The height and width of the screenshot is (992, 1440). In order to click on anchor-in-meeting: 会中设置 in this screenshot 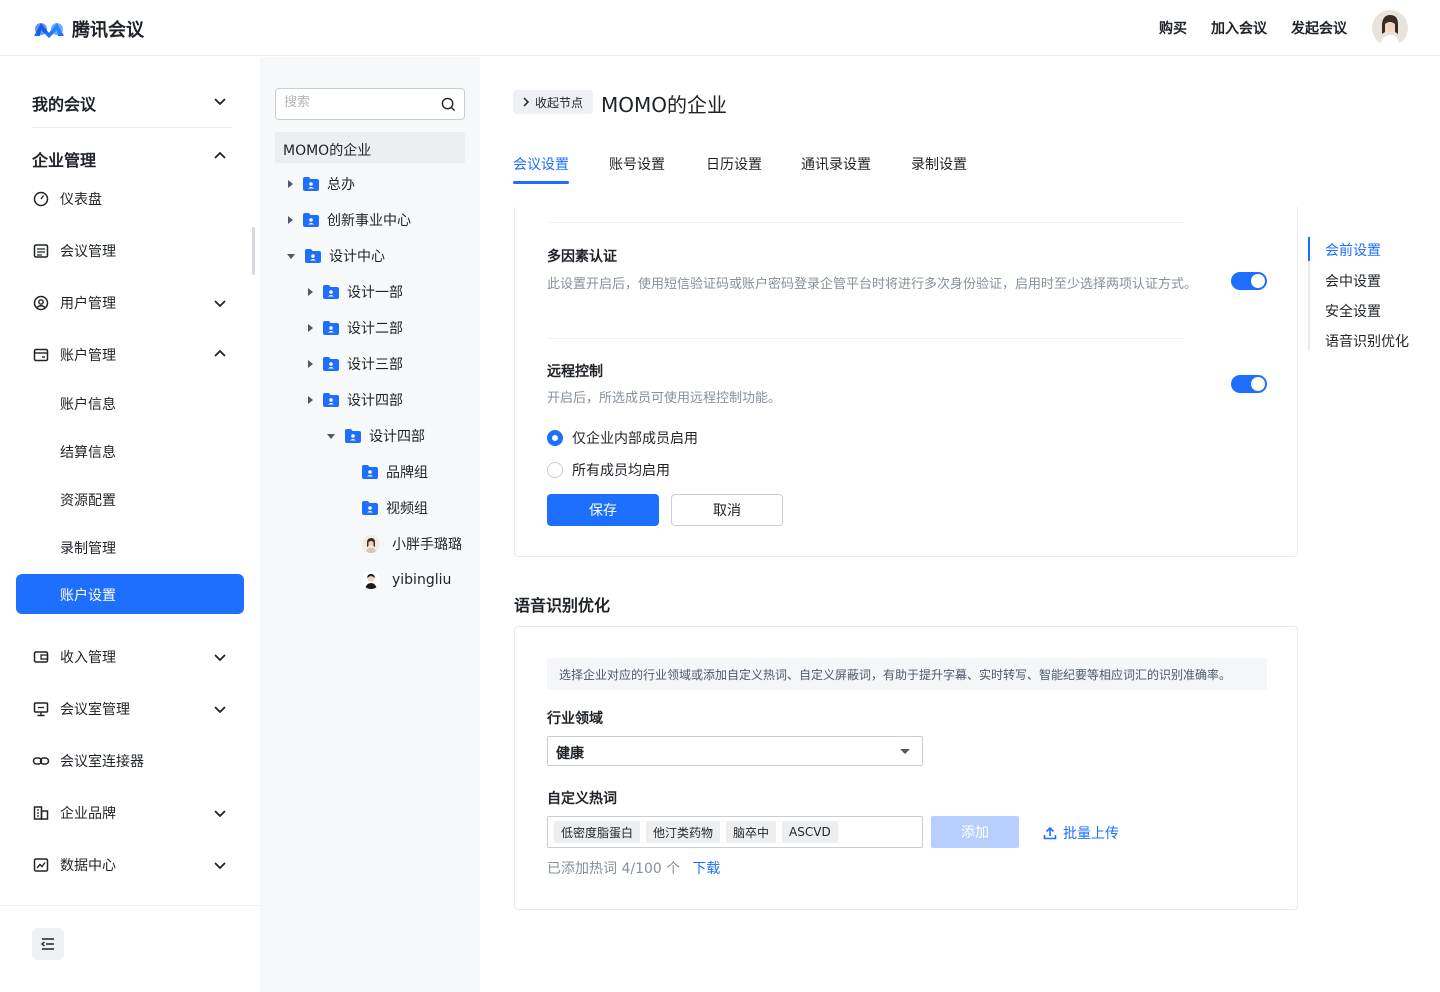, I will do `click(1353, 281)`.